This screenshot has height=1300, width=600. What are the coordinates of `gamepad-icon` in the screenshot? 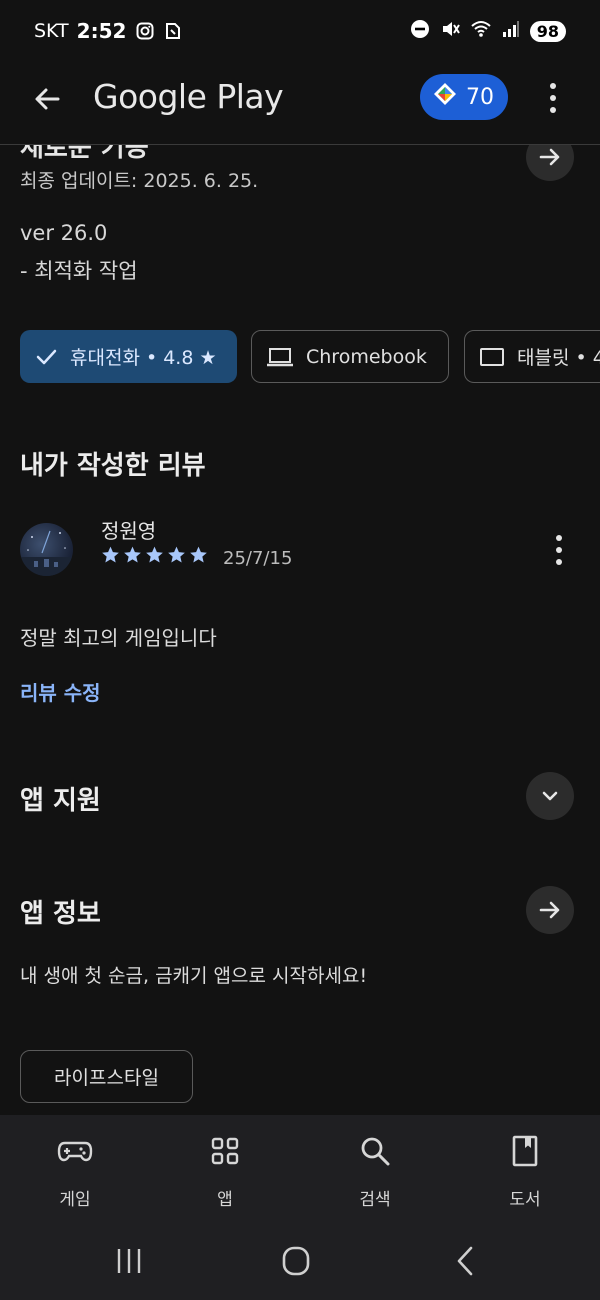 It's located at (75, 1151).